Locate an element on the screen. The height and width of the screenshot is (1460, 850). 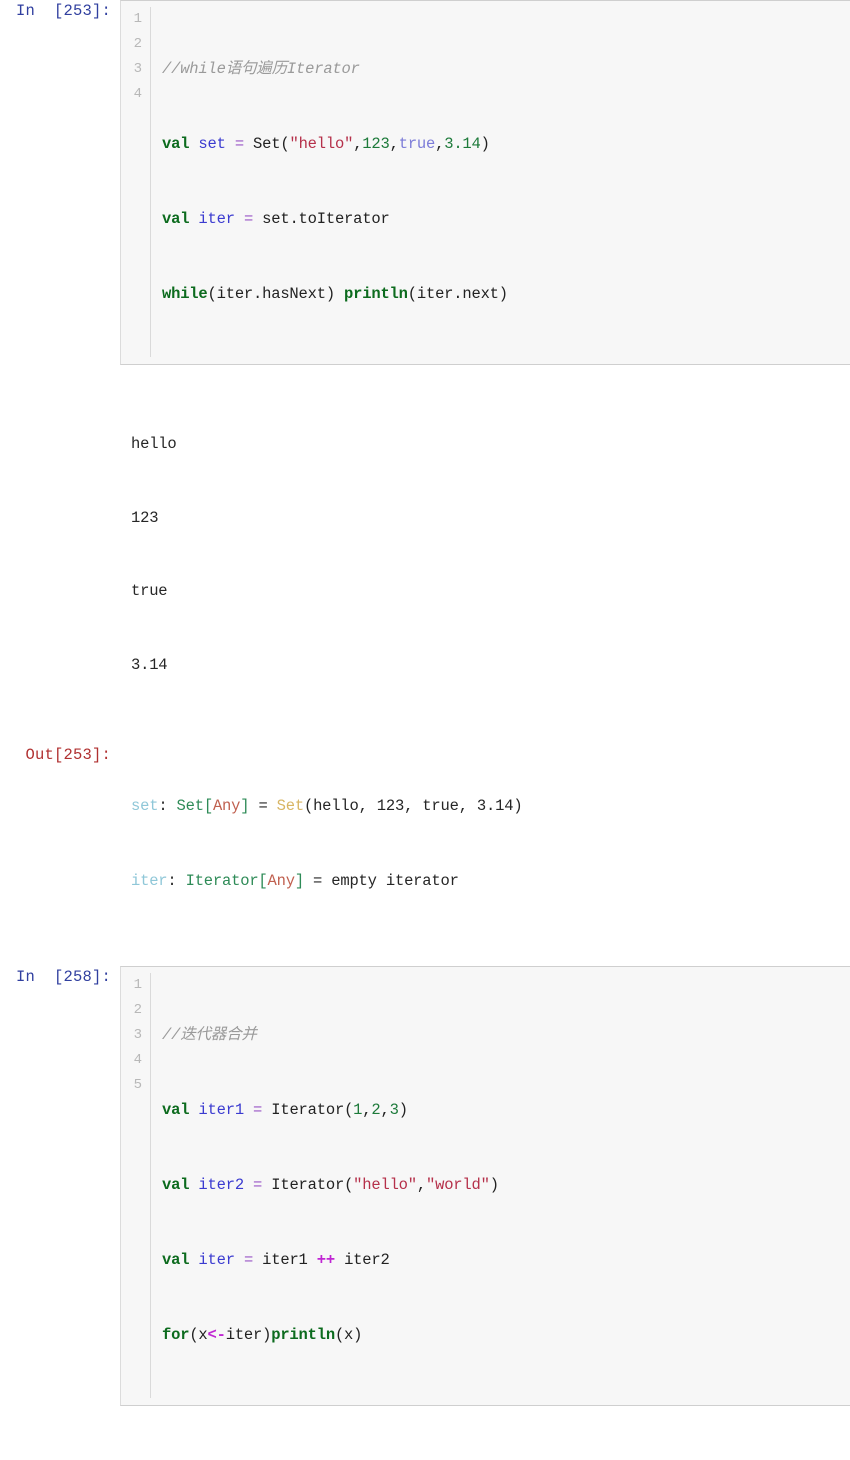
stdout-line: 123 is located at coordinates (145, 517).